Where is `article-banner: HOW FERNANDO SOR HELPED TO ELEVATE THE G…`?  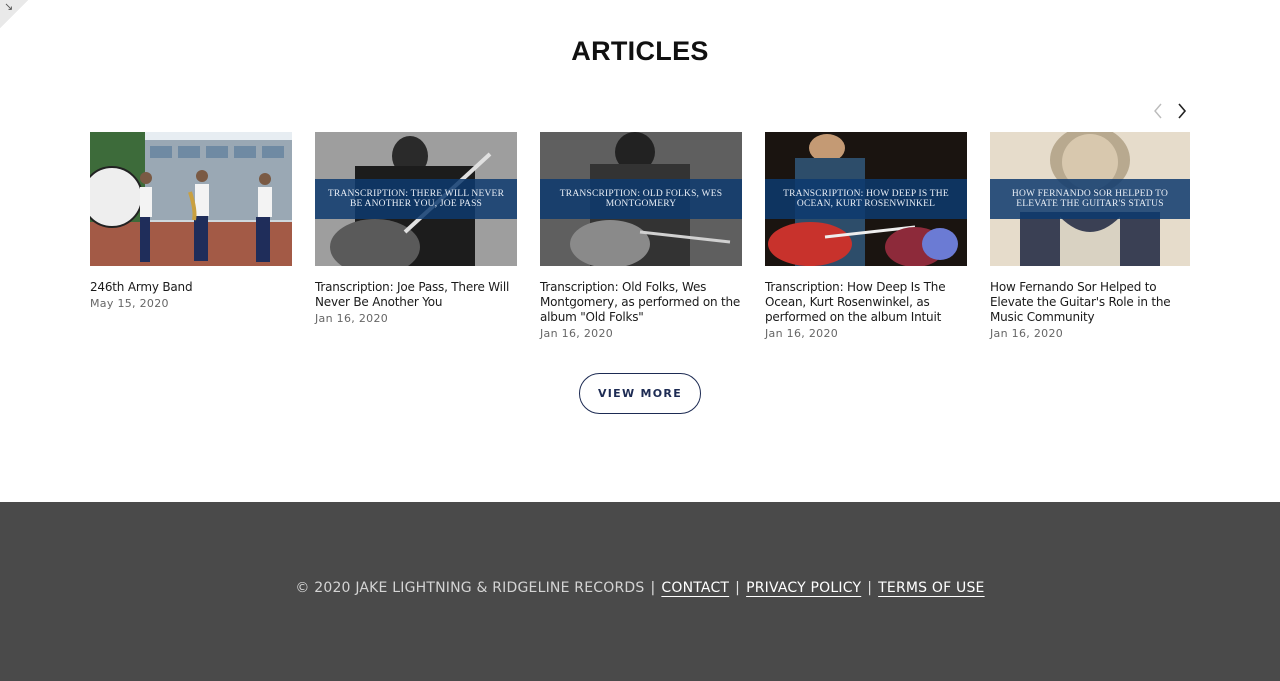
article-banner: HOW FERNANDO SOR HELPED TO ELEVATE THE G… is located at coordinates (1090, 199).